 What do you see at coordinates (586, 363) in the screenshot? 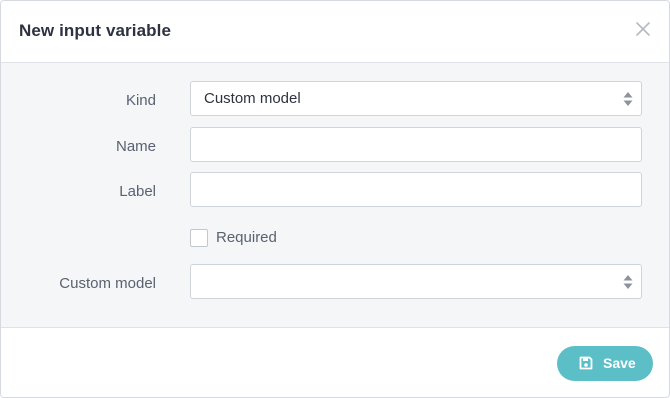
I see `floppy-disk-icon` at bounding box center [586, 363].